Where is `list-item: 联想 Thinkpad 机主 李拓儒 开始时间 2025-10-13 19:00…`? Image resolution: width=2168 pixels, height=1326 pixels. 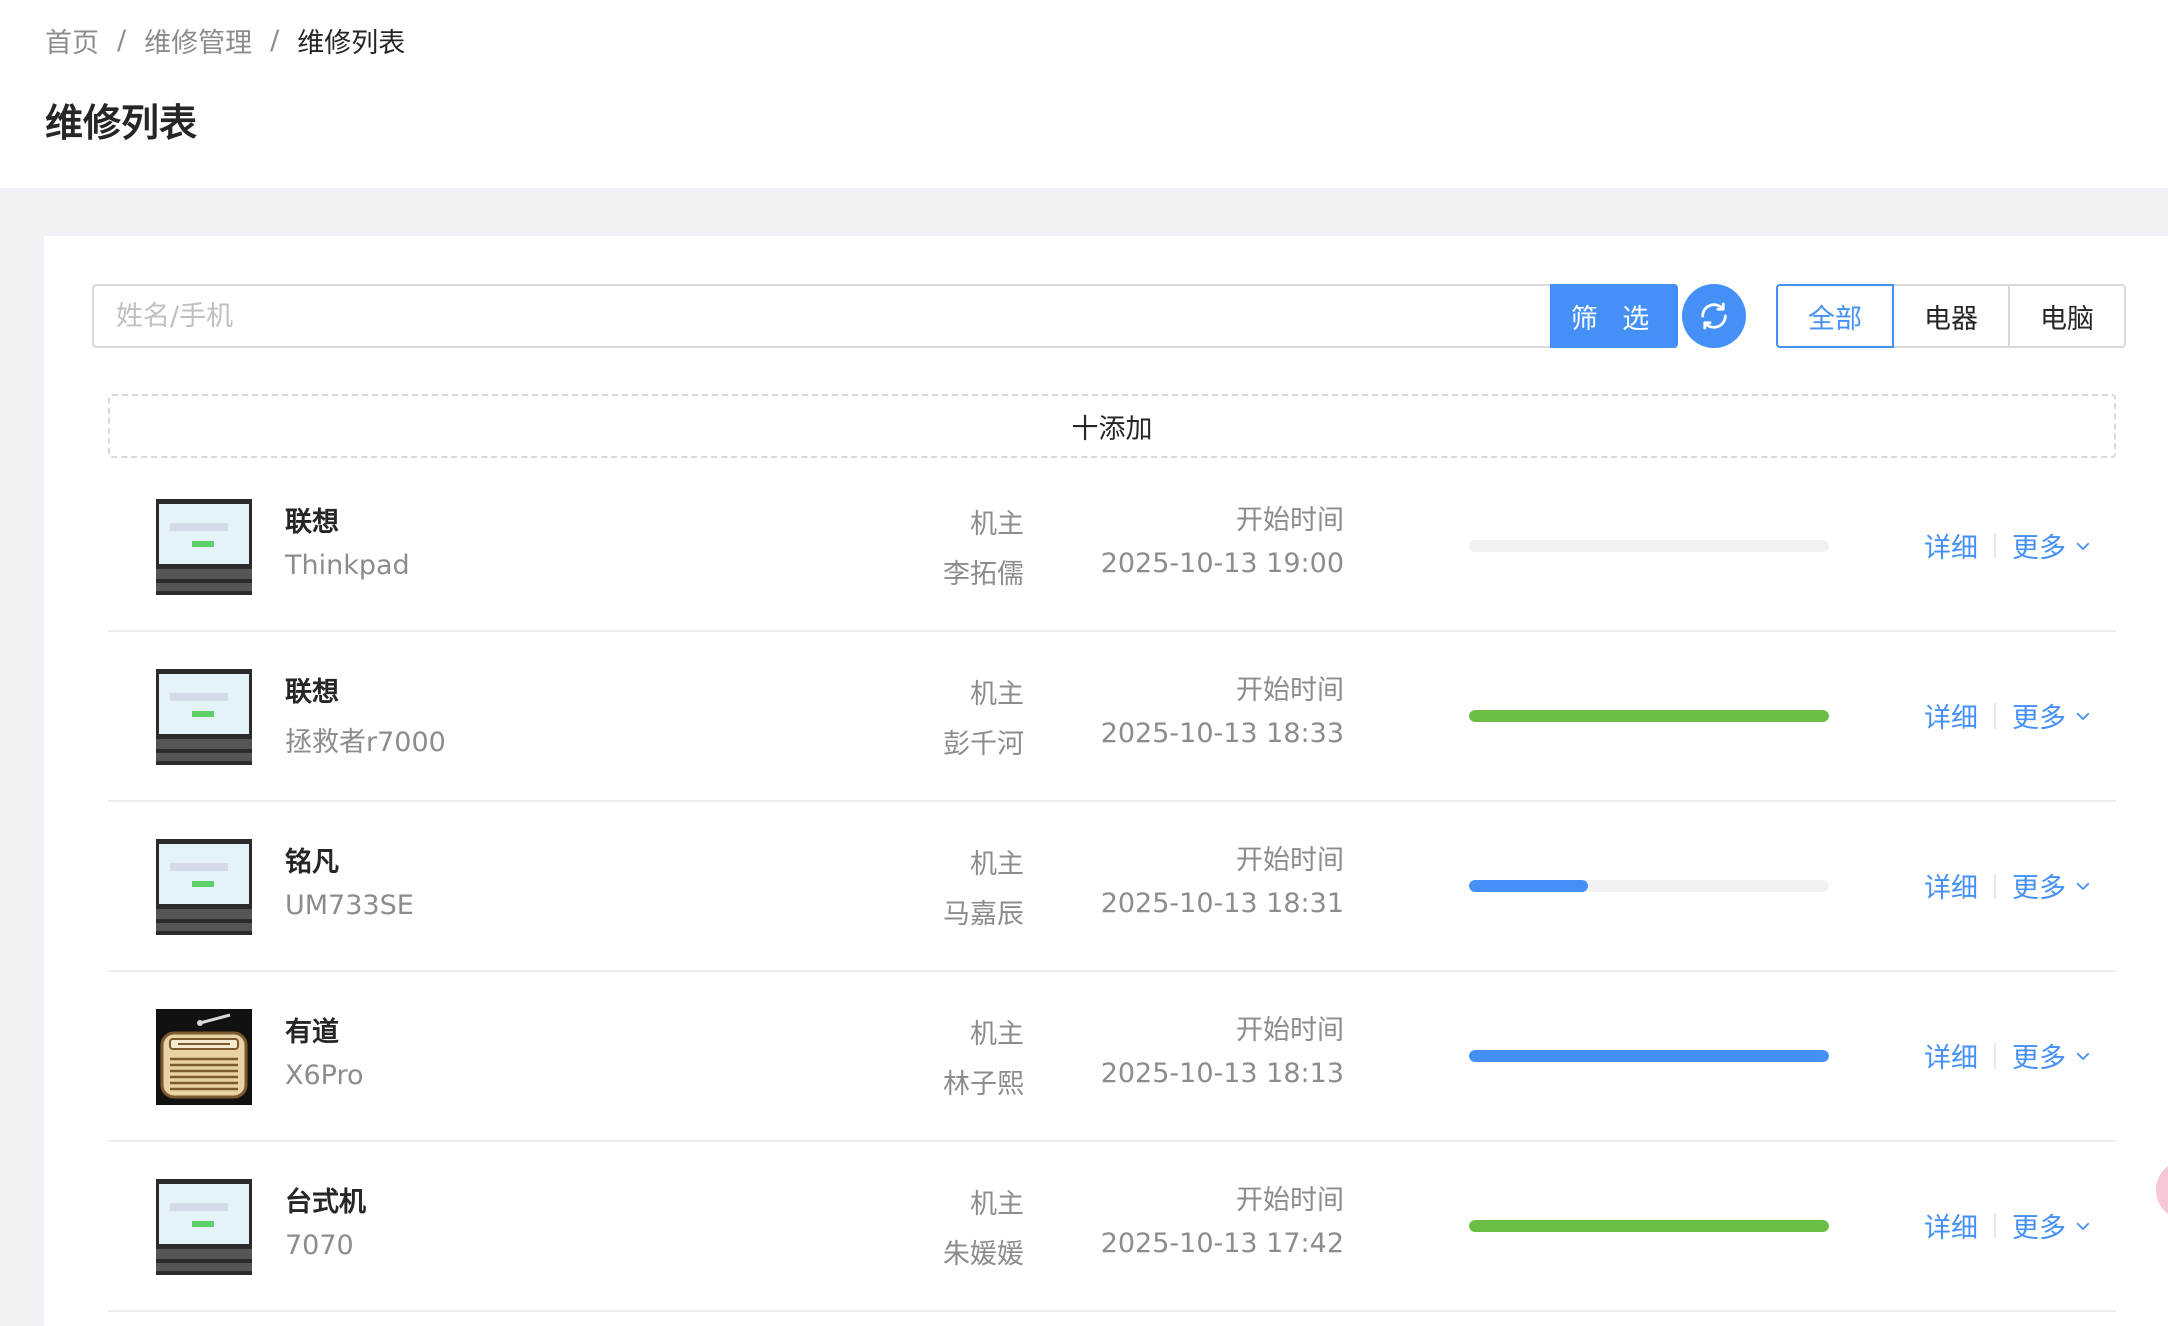
list-item: 联想 Thinkpad 机主 李拓儒 开始时间 2025-10-13 19:00… is located at coordinates (1112, 547).